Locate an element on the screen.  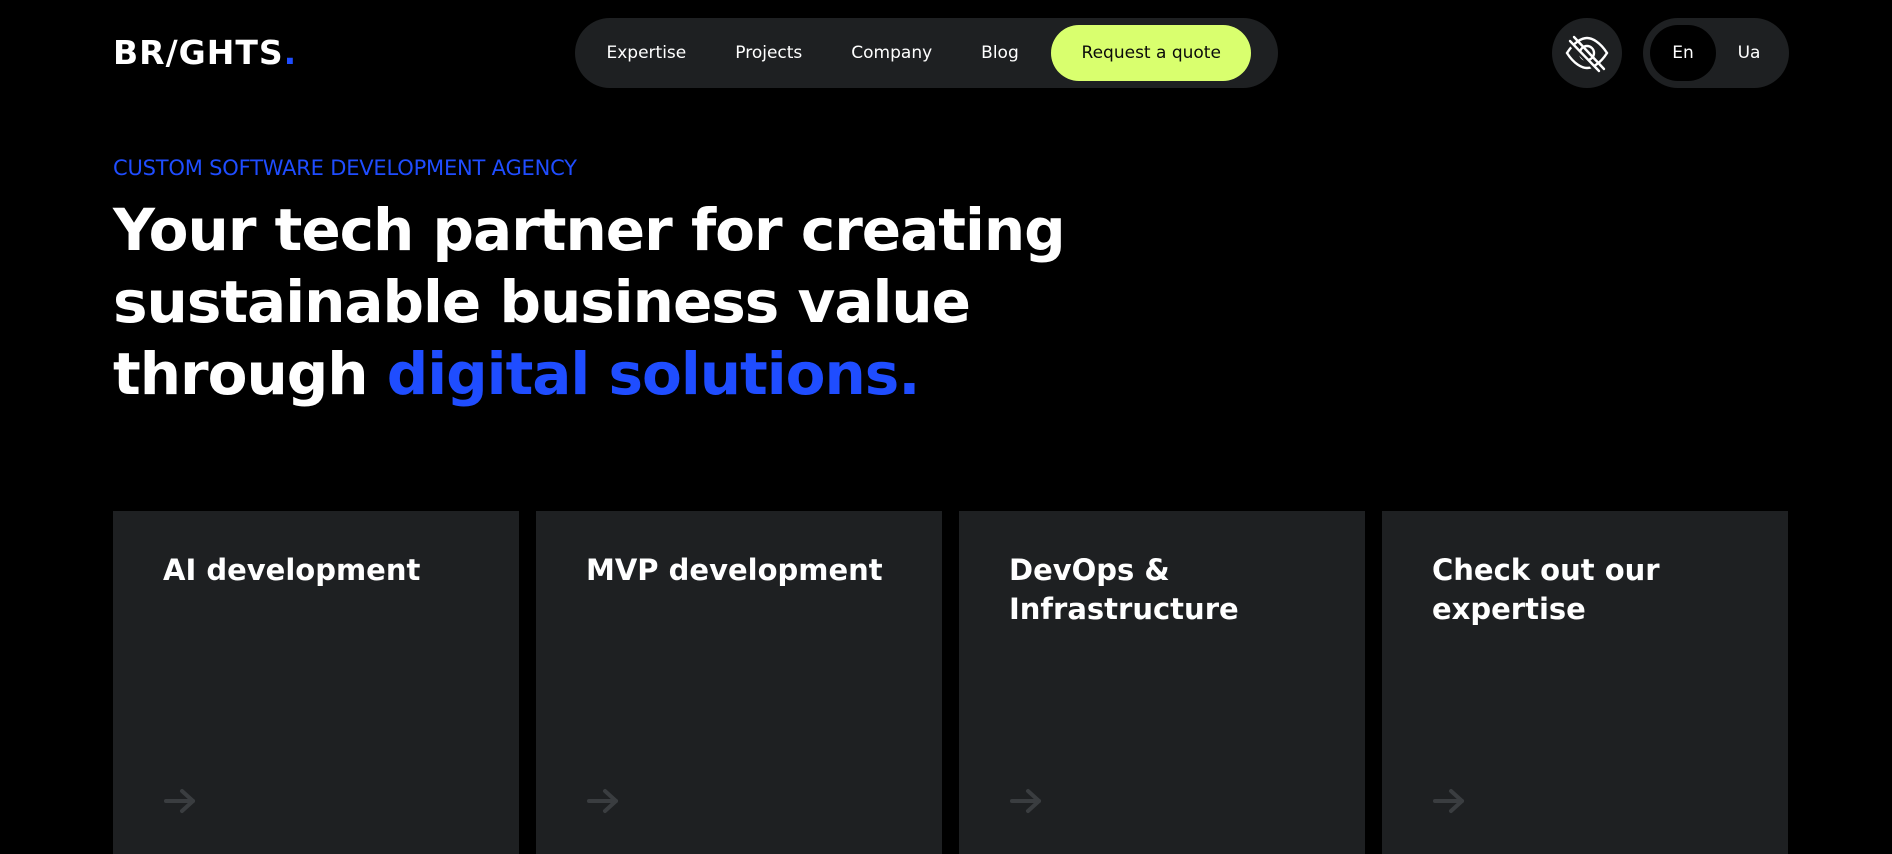
lang-en: En is located at coordinates (1683, 53).